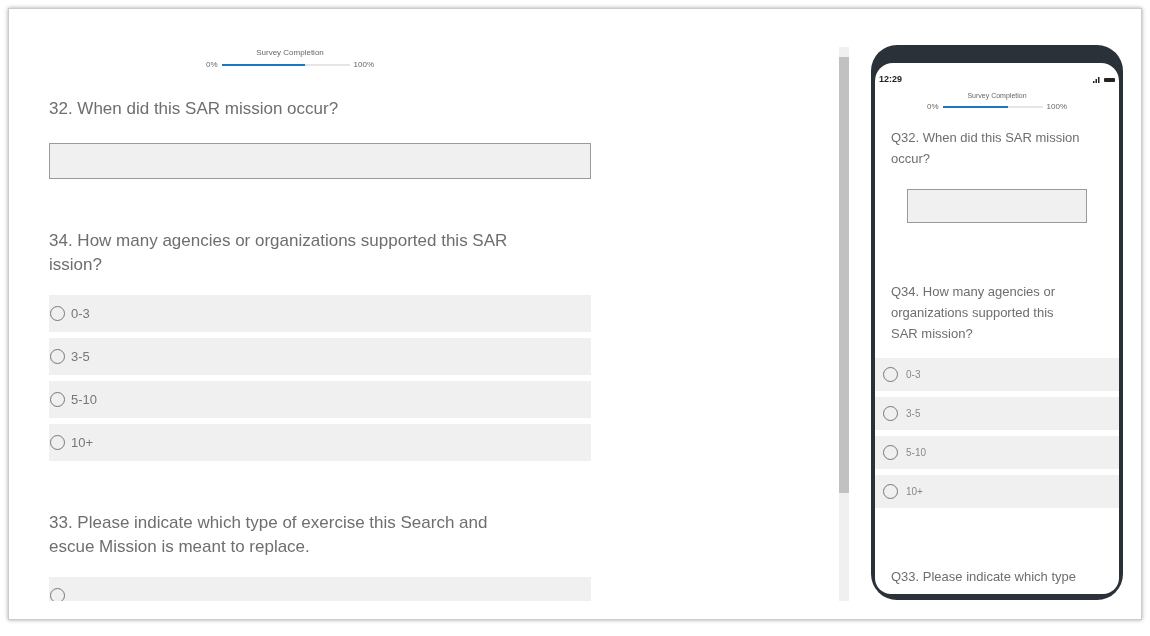  Describe the element at coordinates (279, 253) in the screenshot. I see `question-text: 34. How many agencies or organizations supported this SAR ission?` at that location.